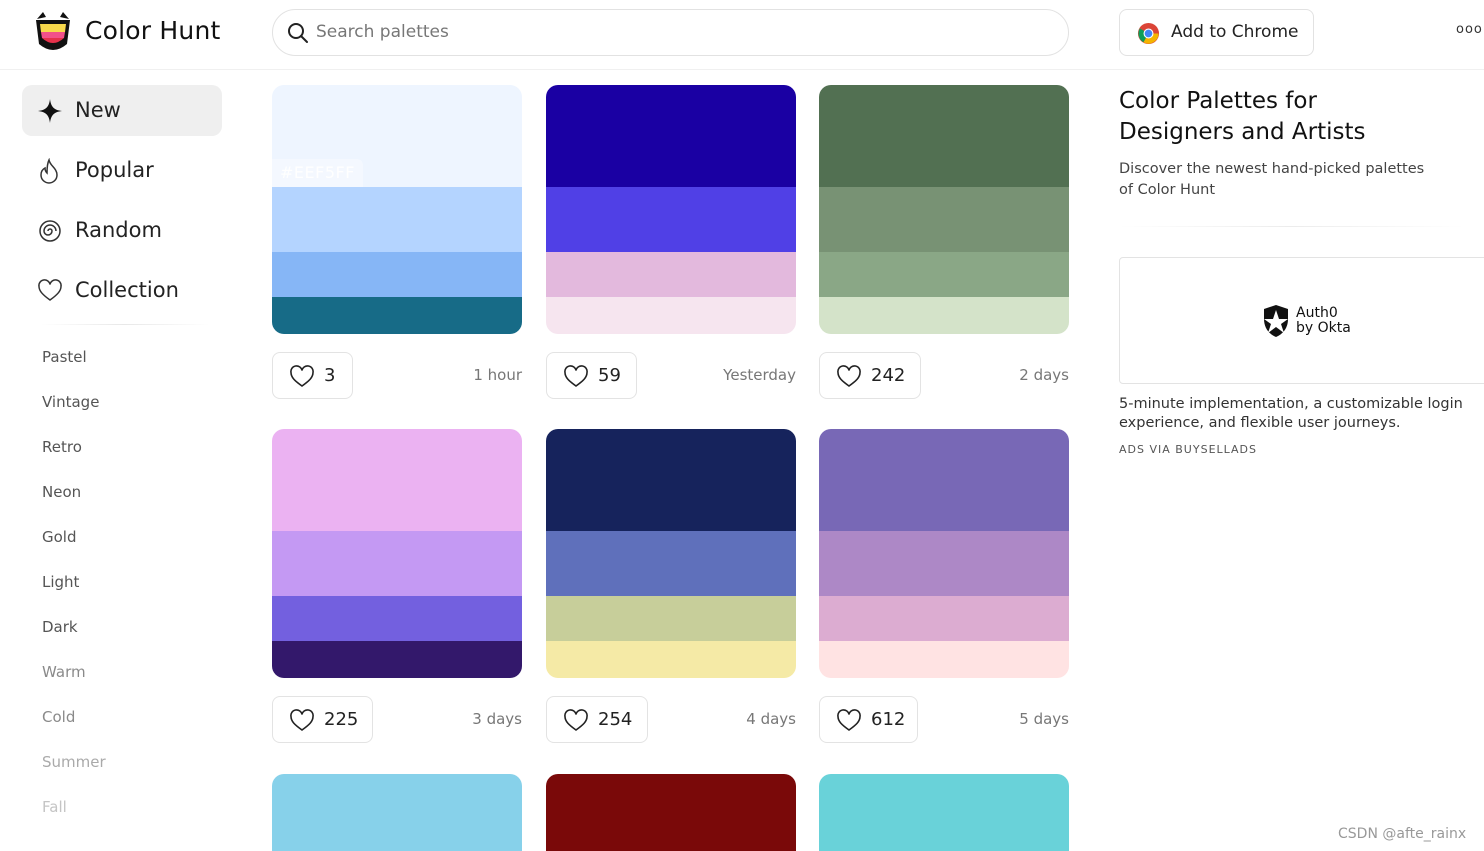 The width and height of the screenshot is (1484, 851). I want to click on tag-fall: Fall, so click(54, 807).